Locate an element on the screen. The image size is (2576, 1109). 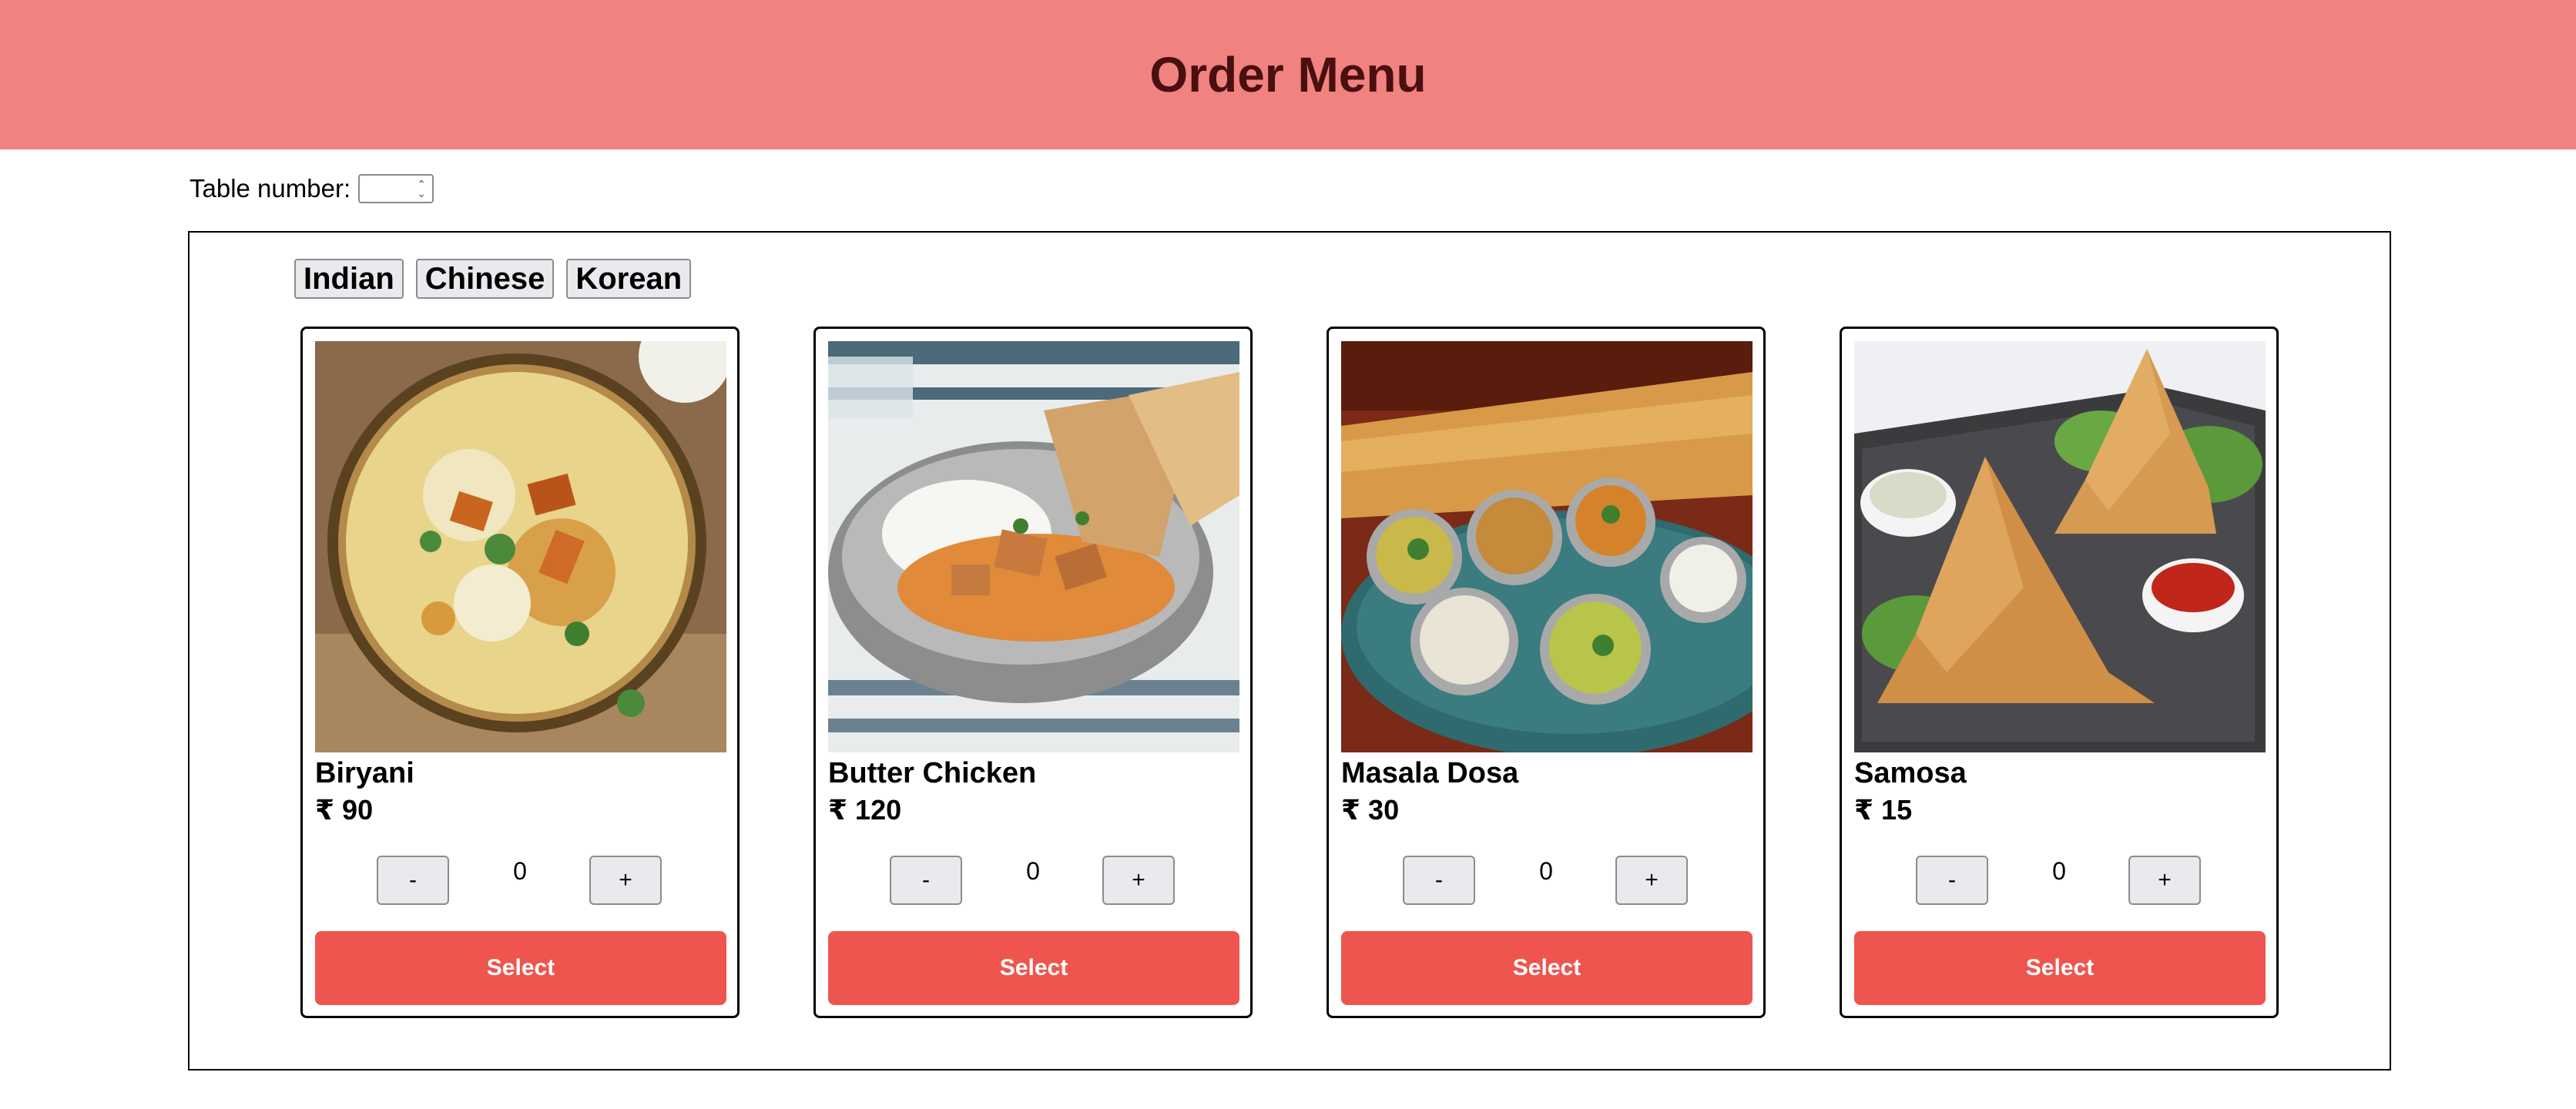
item-price: ₹ 90 is located at coordinates (344, 810).